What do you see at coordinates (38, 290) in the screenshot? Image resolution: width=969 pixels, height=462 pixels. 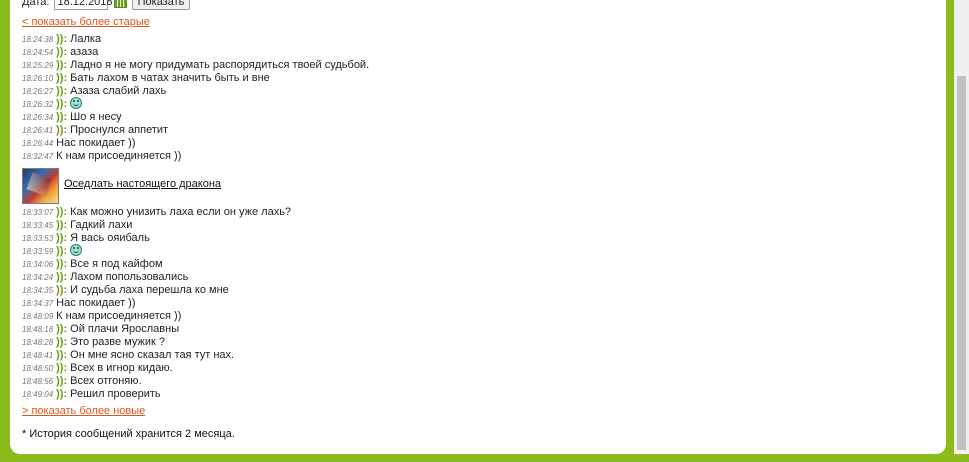 I see `message-time: 18:34:35` at bounding box center [38, 290].